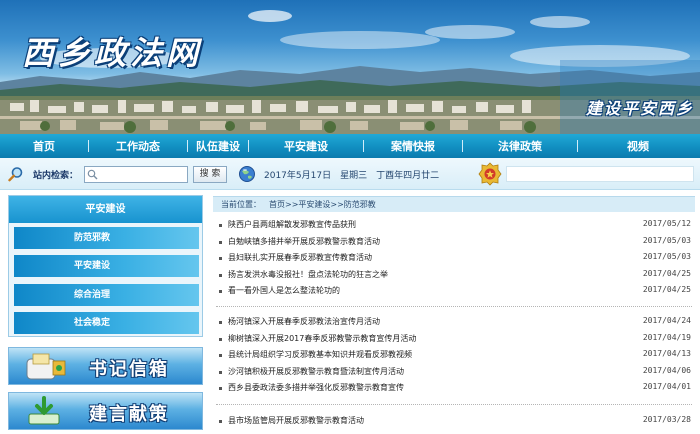  Describe the element at coordinates (666, 386) in the screenshot. I see `news-date: 2017/04/01` at that location.